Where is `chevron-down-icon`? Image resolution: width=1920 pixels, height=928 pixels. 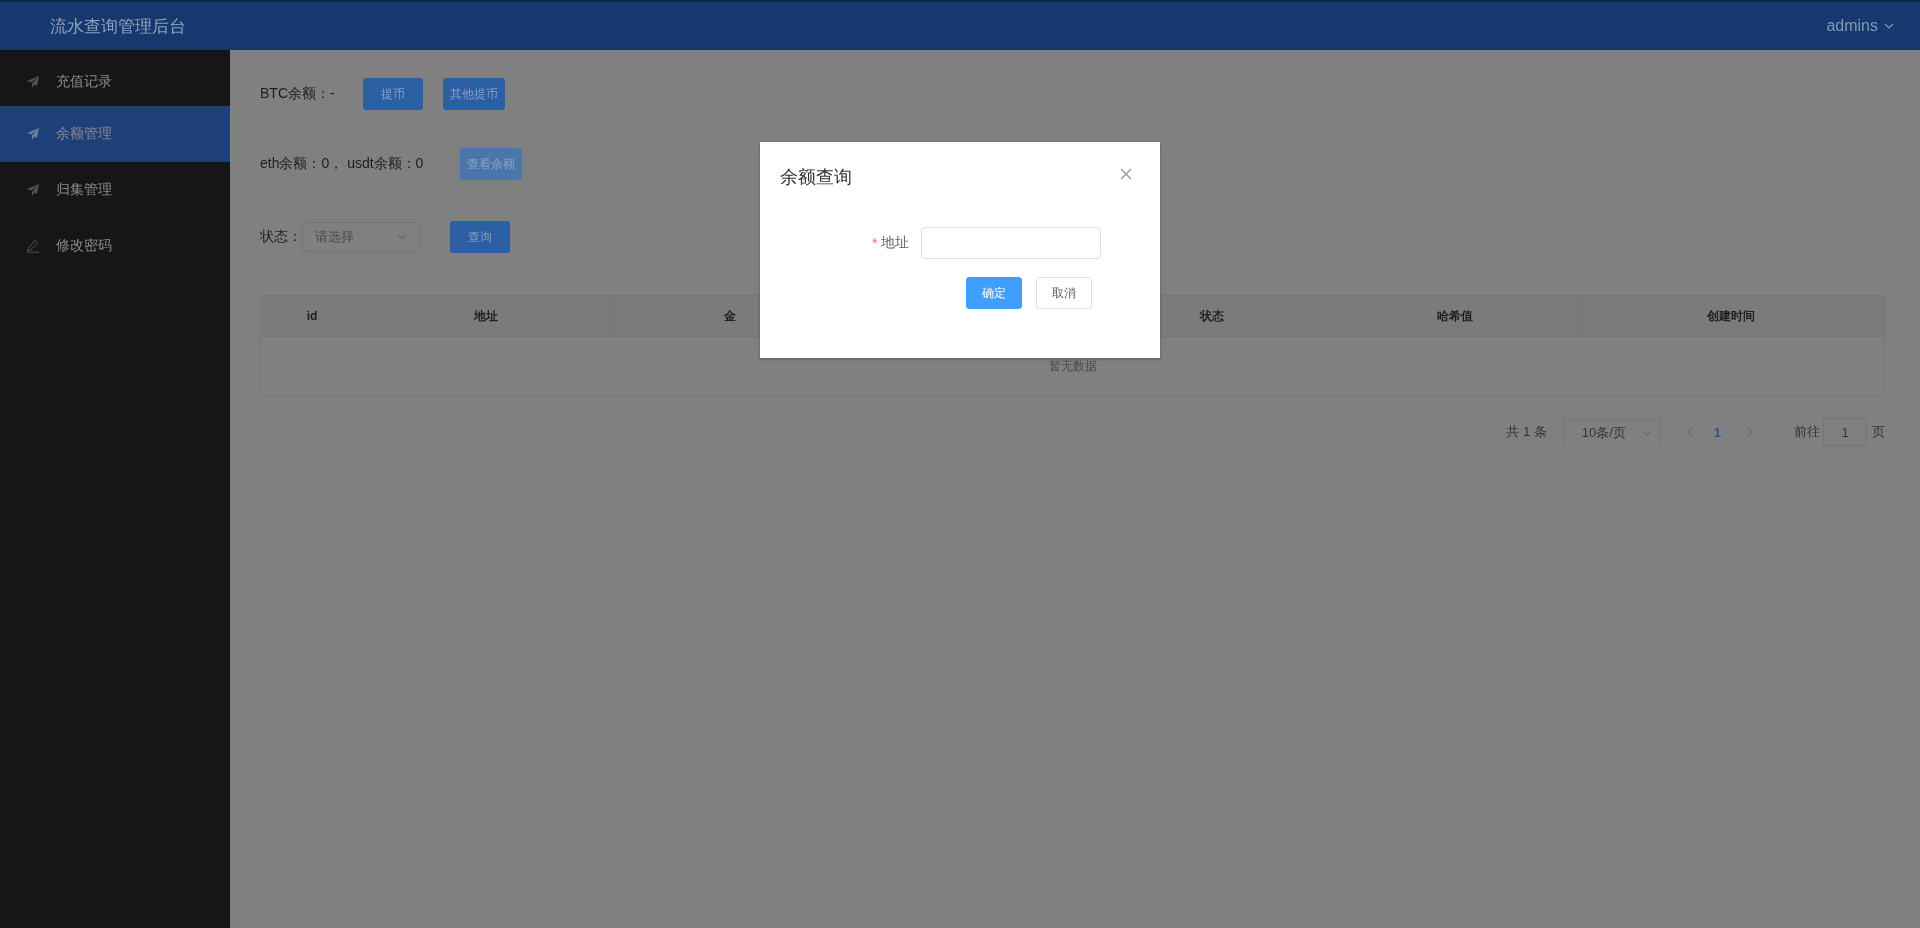 chevron-down-icon is located at coordinates (1889, 26).